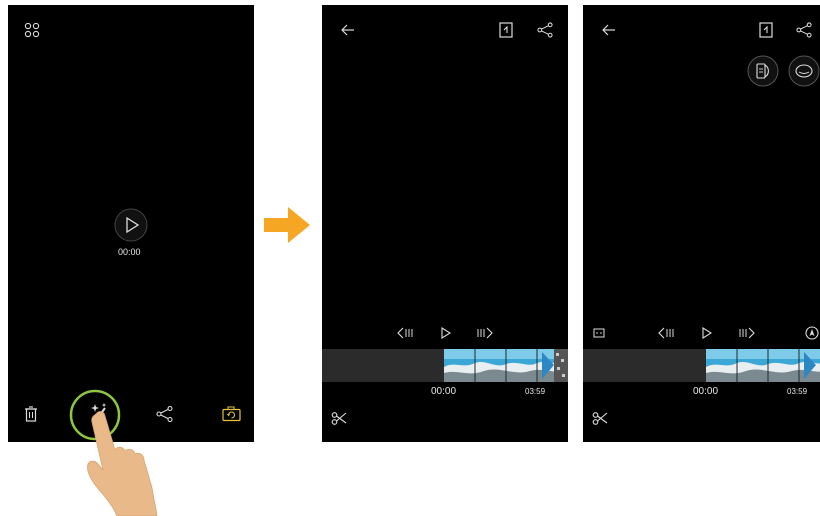 Image resolution: width=820 pixels, height=516 pixels. Describe the element at coordinates (231, 414) in the screenshot. I see `rotate-icon` at that location.